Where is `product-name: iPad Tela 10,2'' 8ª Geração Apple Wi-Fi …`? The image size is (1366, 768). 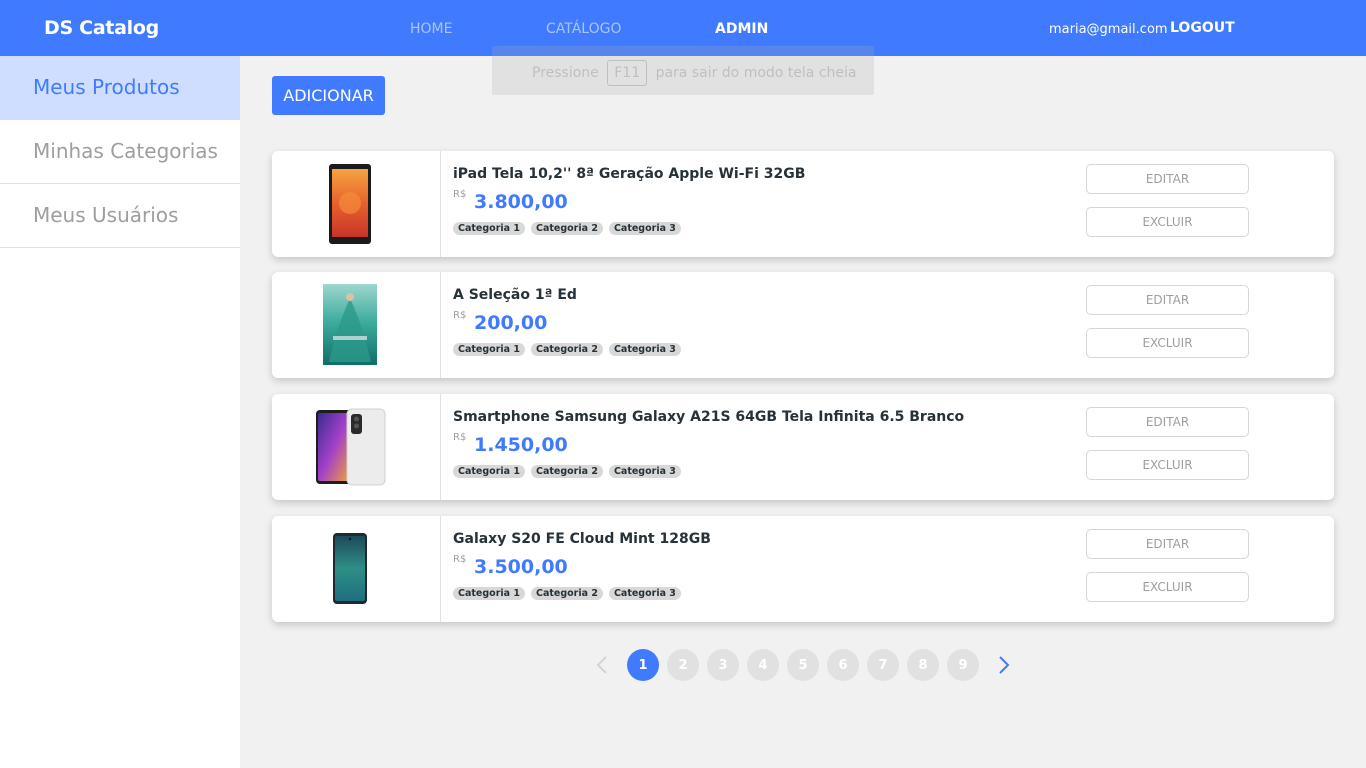 product-name: iPad Tela 10,2'' 8ª Geração Apple Wi-Fi … is located at coordinates (629, 174).